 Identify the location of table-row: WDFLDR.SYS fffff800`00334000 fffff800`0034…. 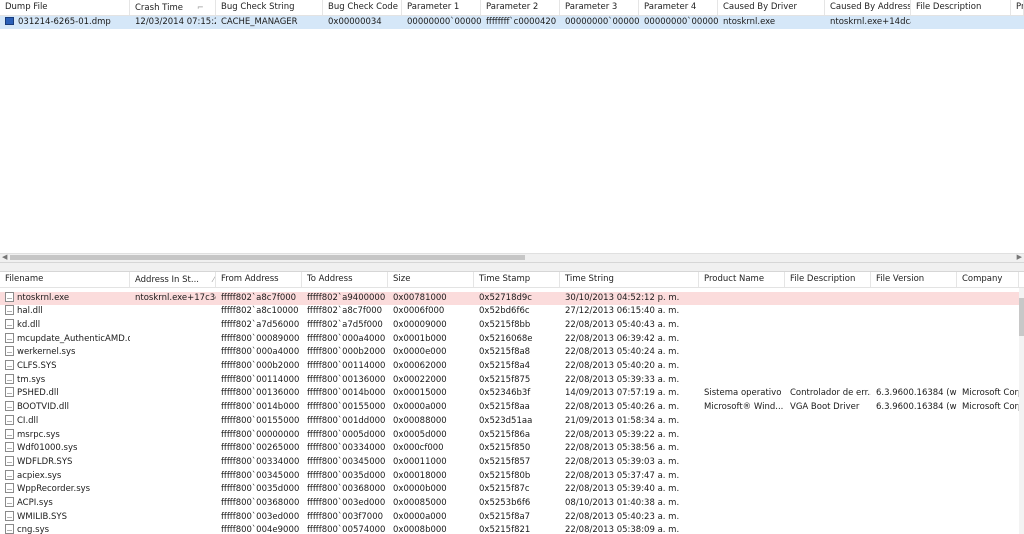
(512, 462).